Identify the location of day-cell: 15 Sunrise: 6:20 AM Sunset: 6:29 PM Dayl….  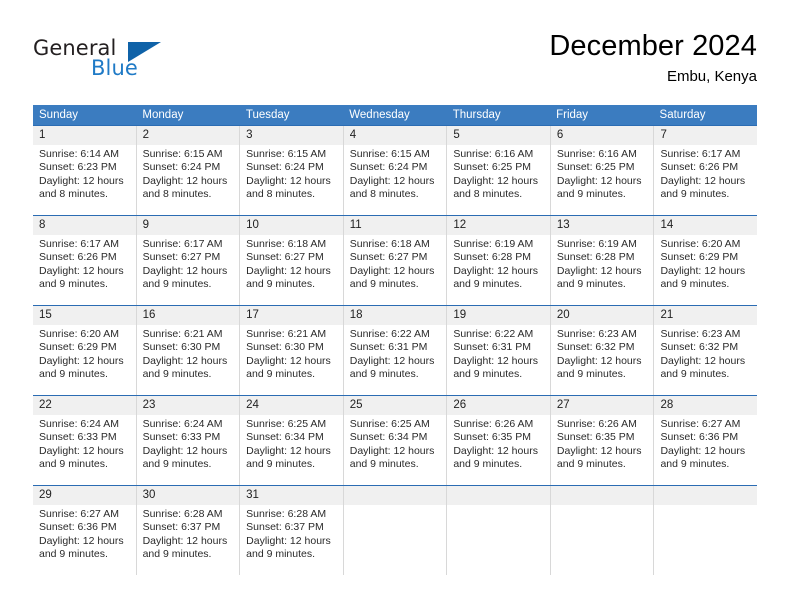
(85, 350).